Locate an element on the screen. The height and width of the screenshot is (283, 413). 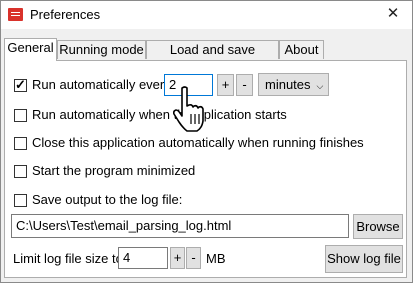
run-every-checkbox is located at coordinates (20, 85).